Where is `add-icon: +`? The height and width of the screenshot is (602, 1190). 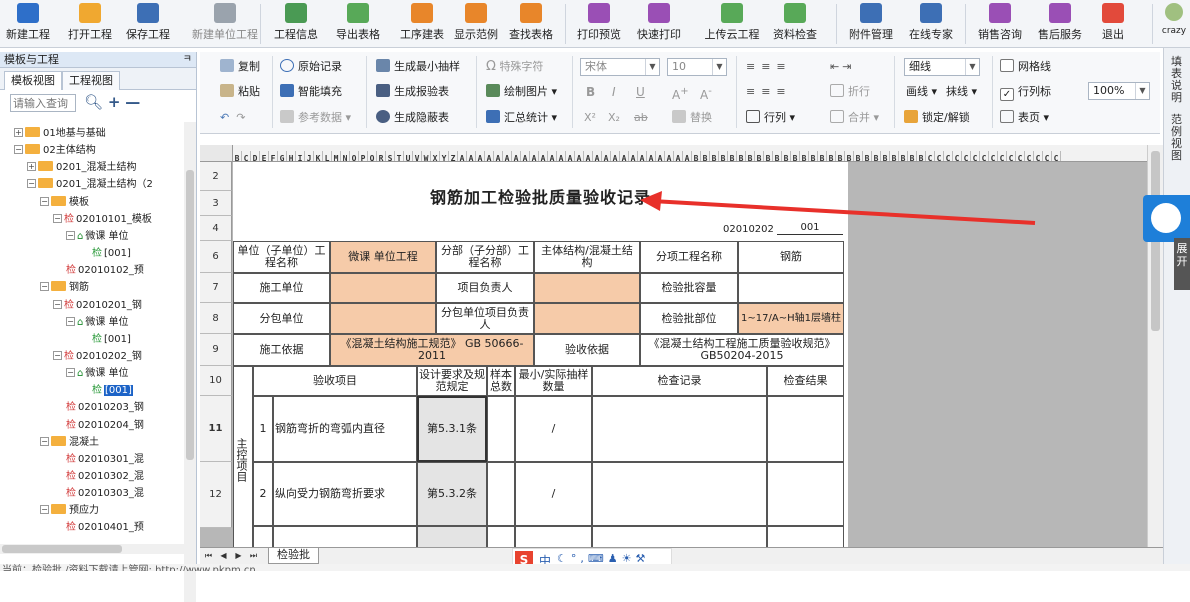
add-icon: + is located at coordinates (114, 102).